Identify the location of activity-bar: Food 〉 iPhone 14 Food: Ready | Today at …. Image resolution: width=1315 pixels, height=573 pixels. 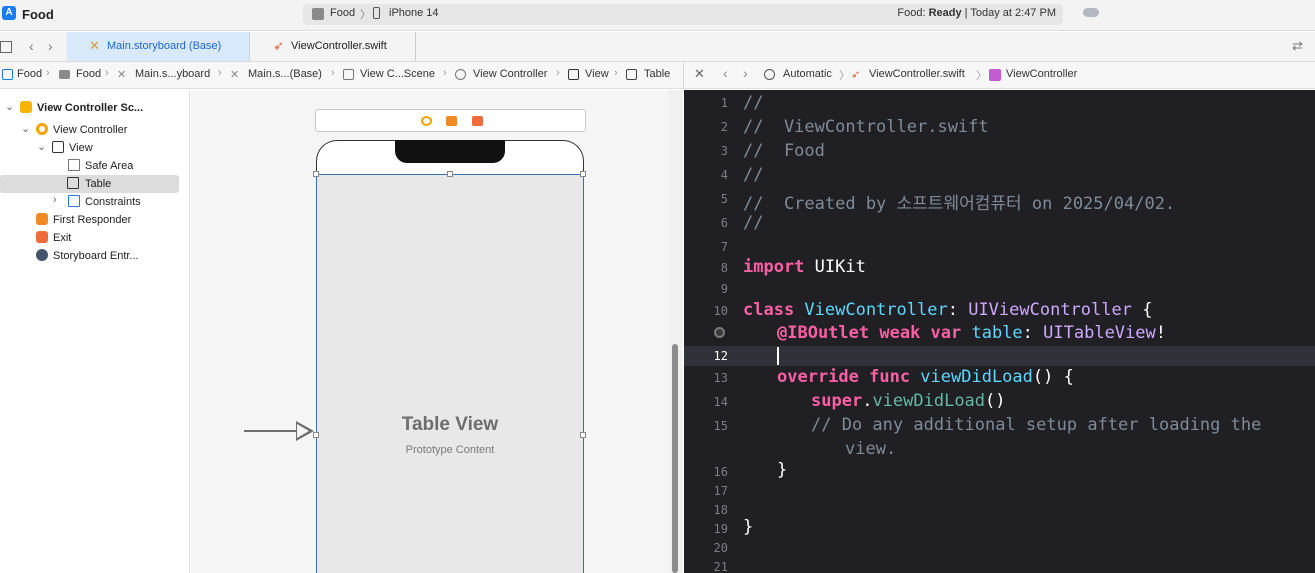
(683, 14).